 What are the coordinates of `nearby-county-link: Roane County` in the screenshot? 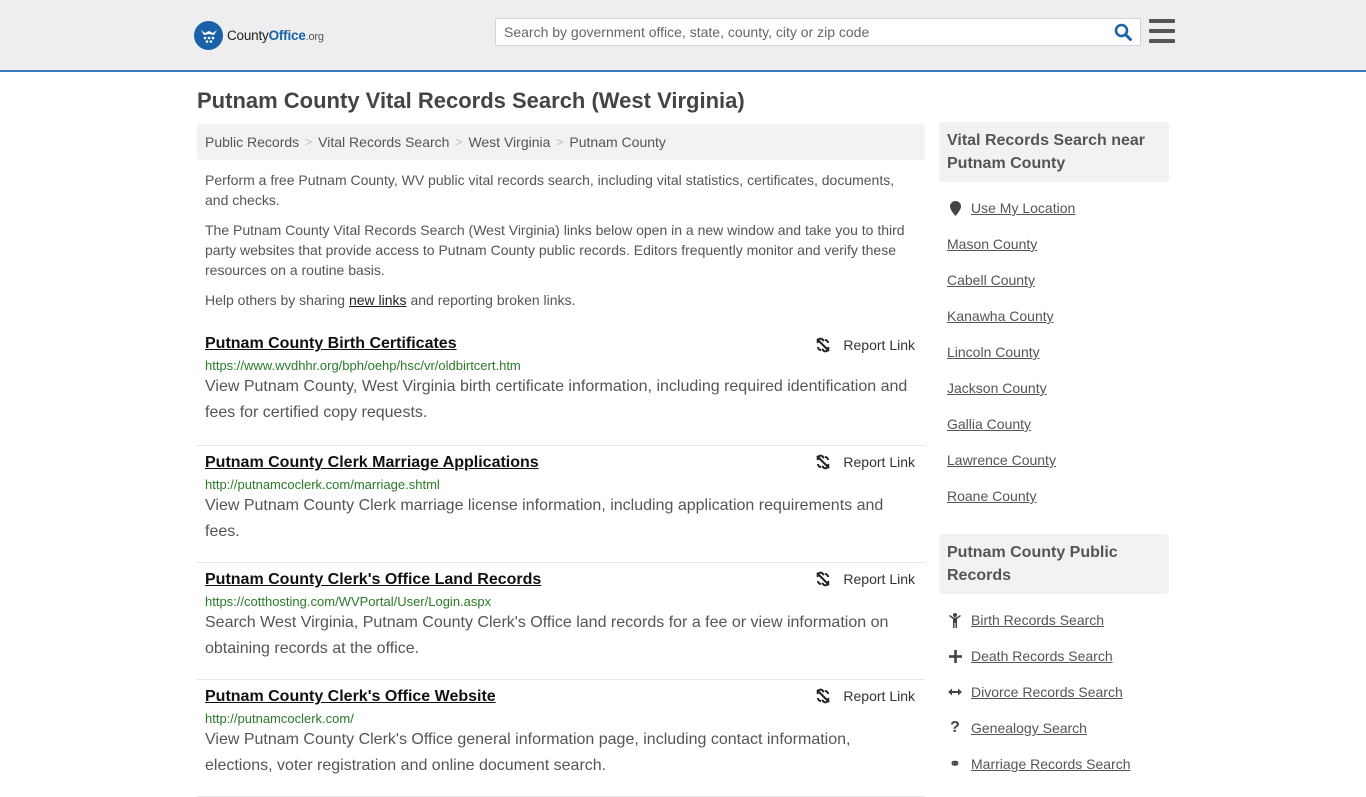 It's located at (992, 496).